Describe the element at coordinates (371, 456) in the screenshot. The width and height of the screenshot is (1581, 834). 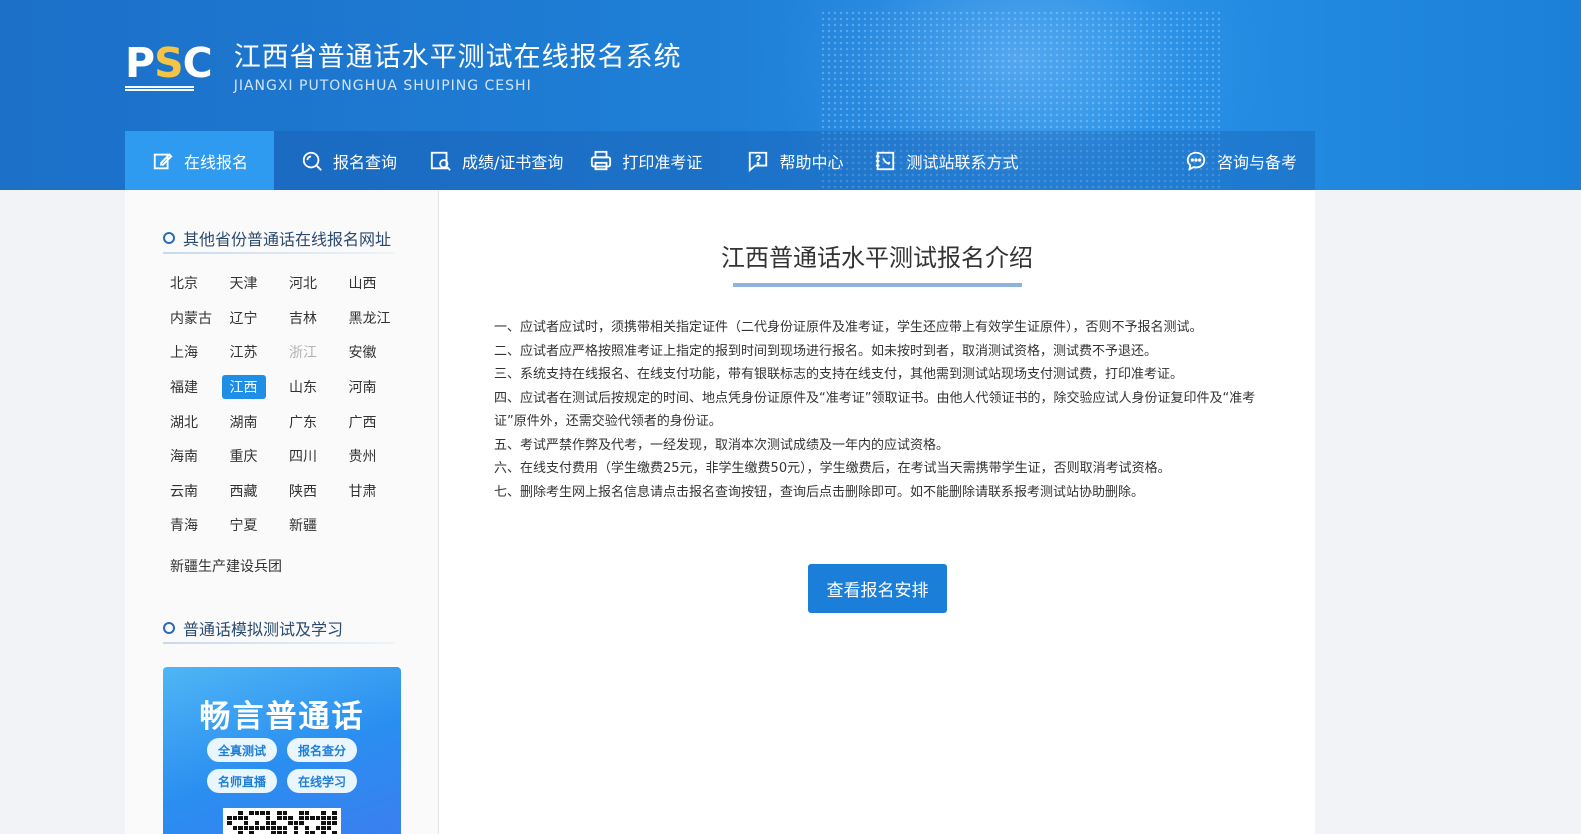
I see `province-link: 贵州` at that location.